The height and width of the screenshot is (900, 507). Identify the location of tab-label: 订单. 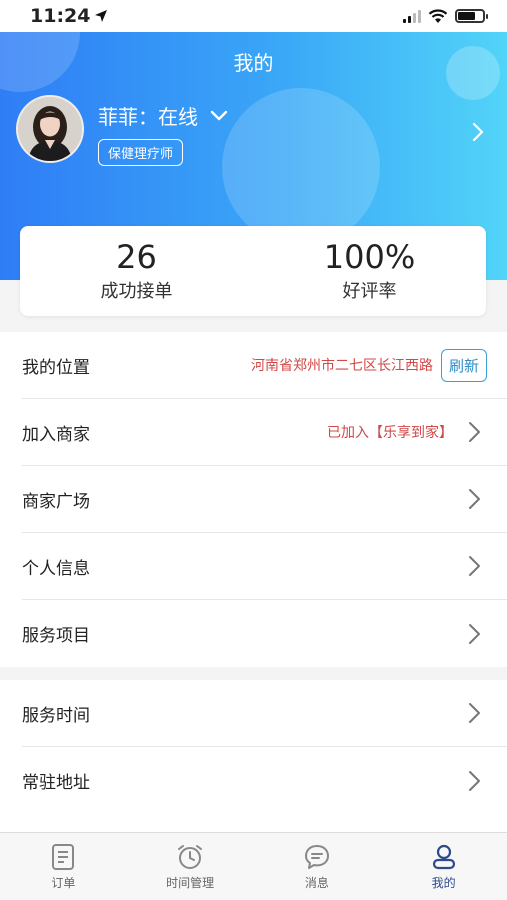
(63, 883).